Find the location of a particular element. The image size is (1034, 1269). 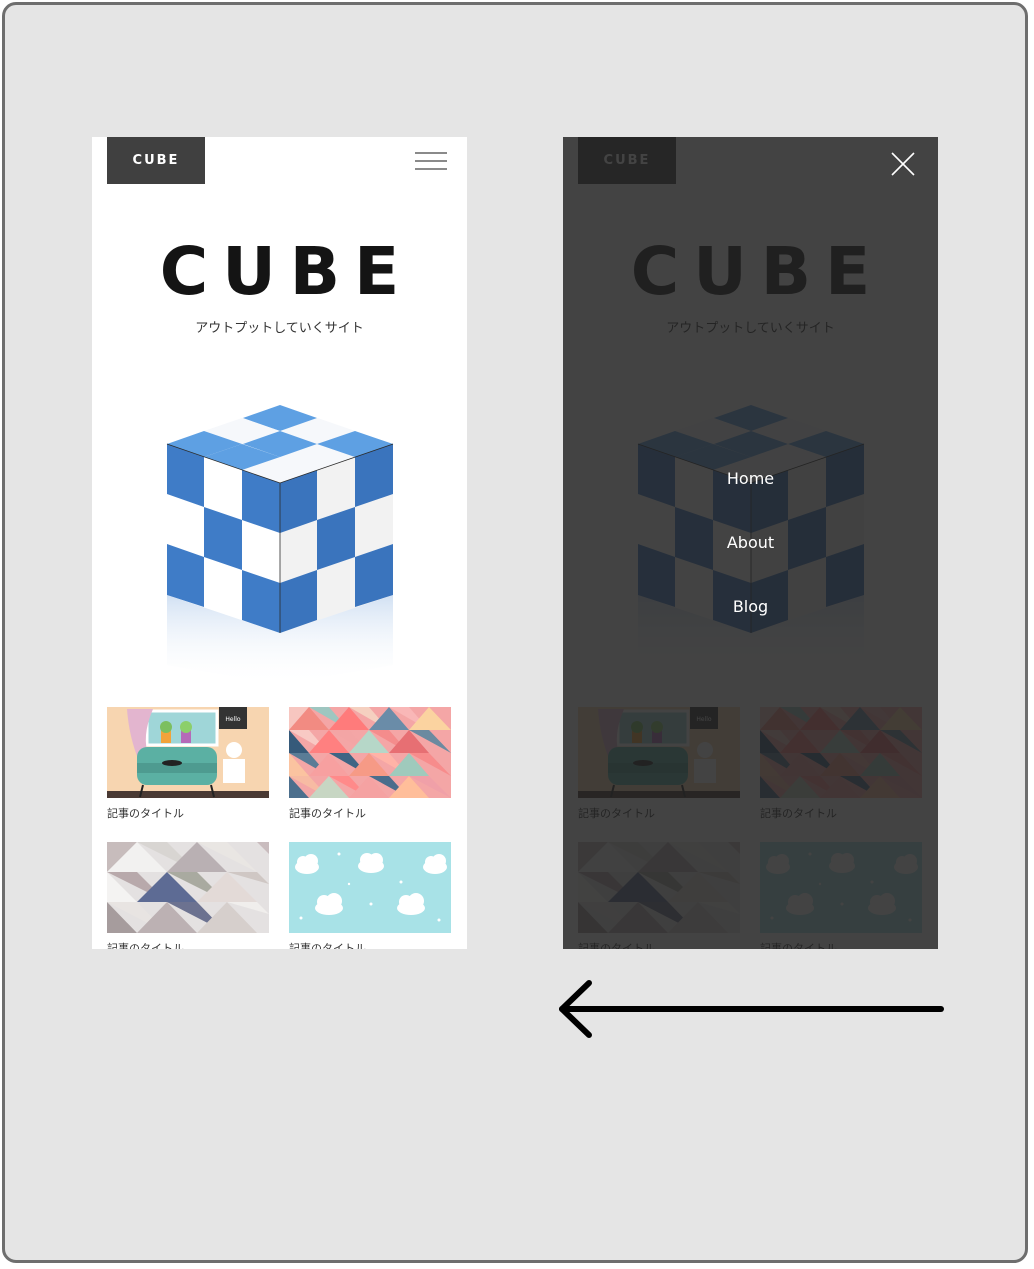

menu-item-about: About is located at coordinates (750, 563).